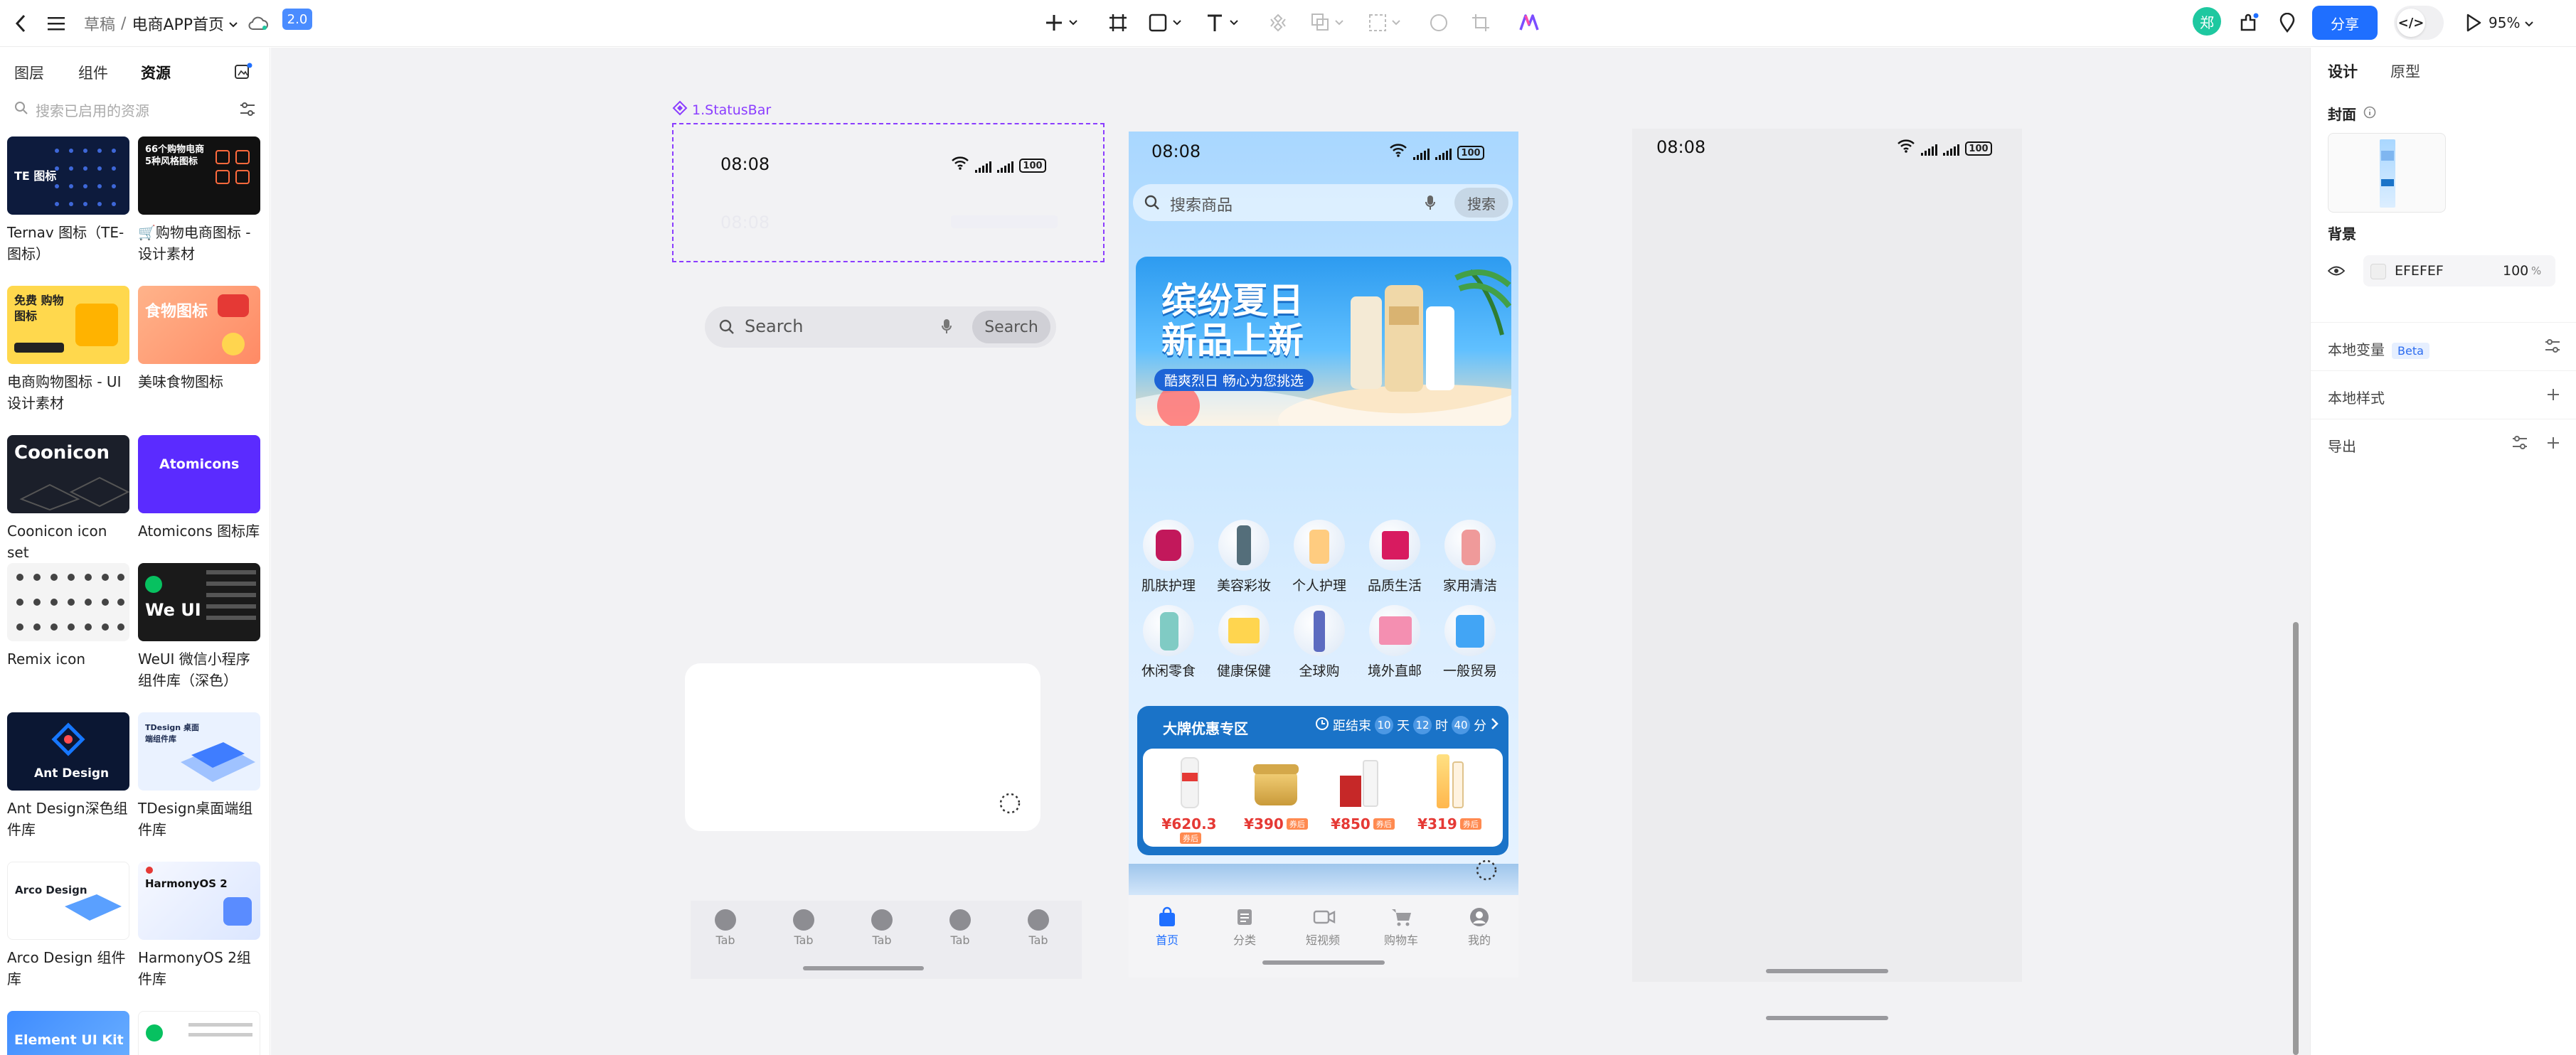 The height and width of the screenshot is (1055, 2576). Describe the element at coordinates (199, 1033) in the screenshot. I see `asset-tile` at that location.